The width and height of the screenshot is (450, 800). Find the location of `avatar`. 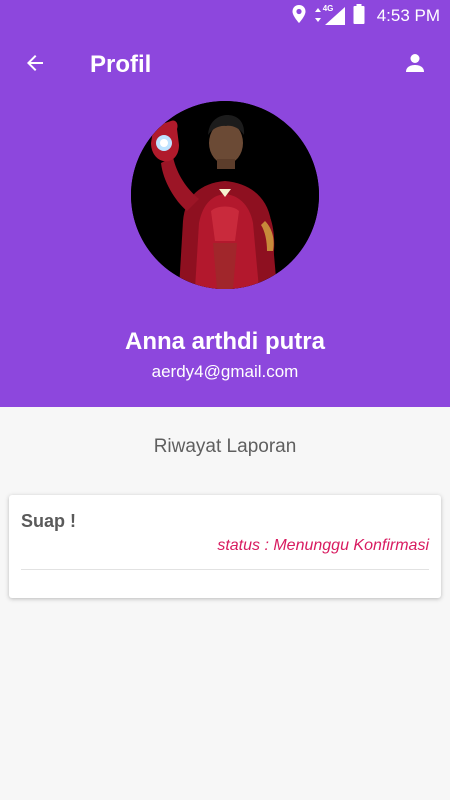

avatar is located at coordinates (225, 195).